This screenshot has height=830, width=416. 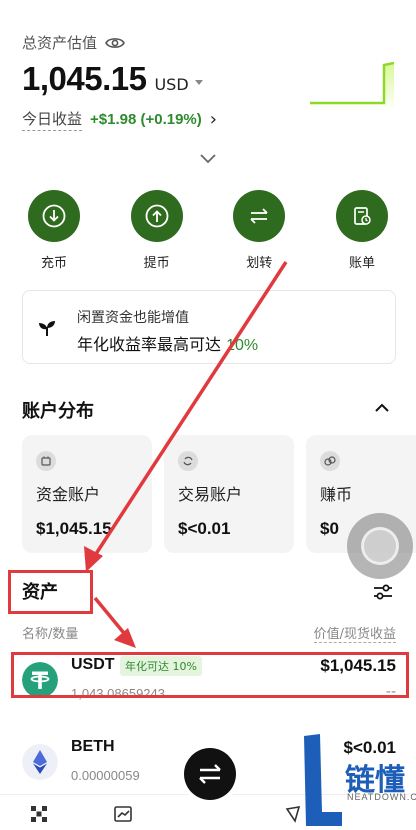 I want to click on bill-icon, so click(x=361, y=216).